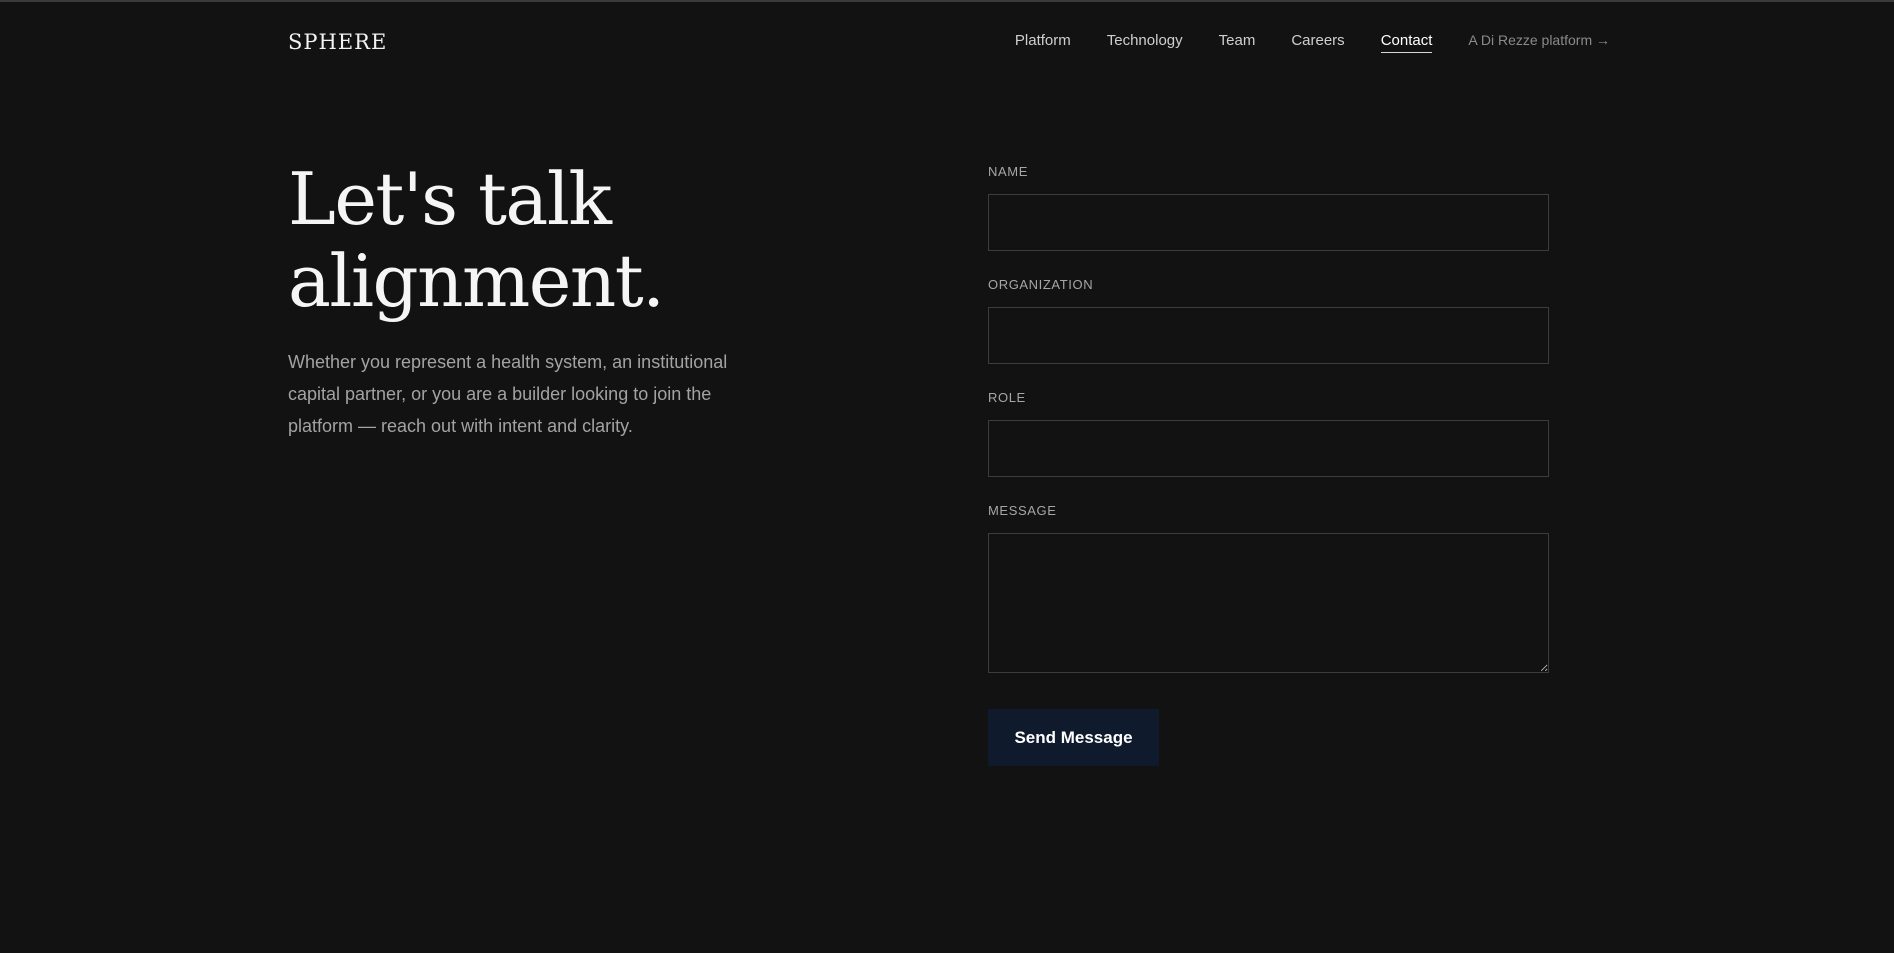 The width and height of the screenshot is (1894, 953). Describe the element at coordinates (947, 1) in the screenshot. I see `top-border` at that location.